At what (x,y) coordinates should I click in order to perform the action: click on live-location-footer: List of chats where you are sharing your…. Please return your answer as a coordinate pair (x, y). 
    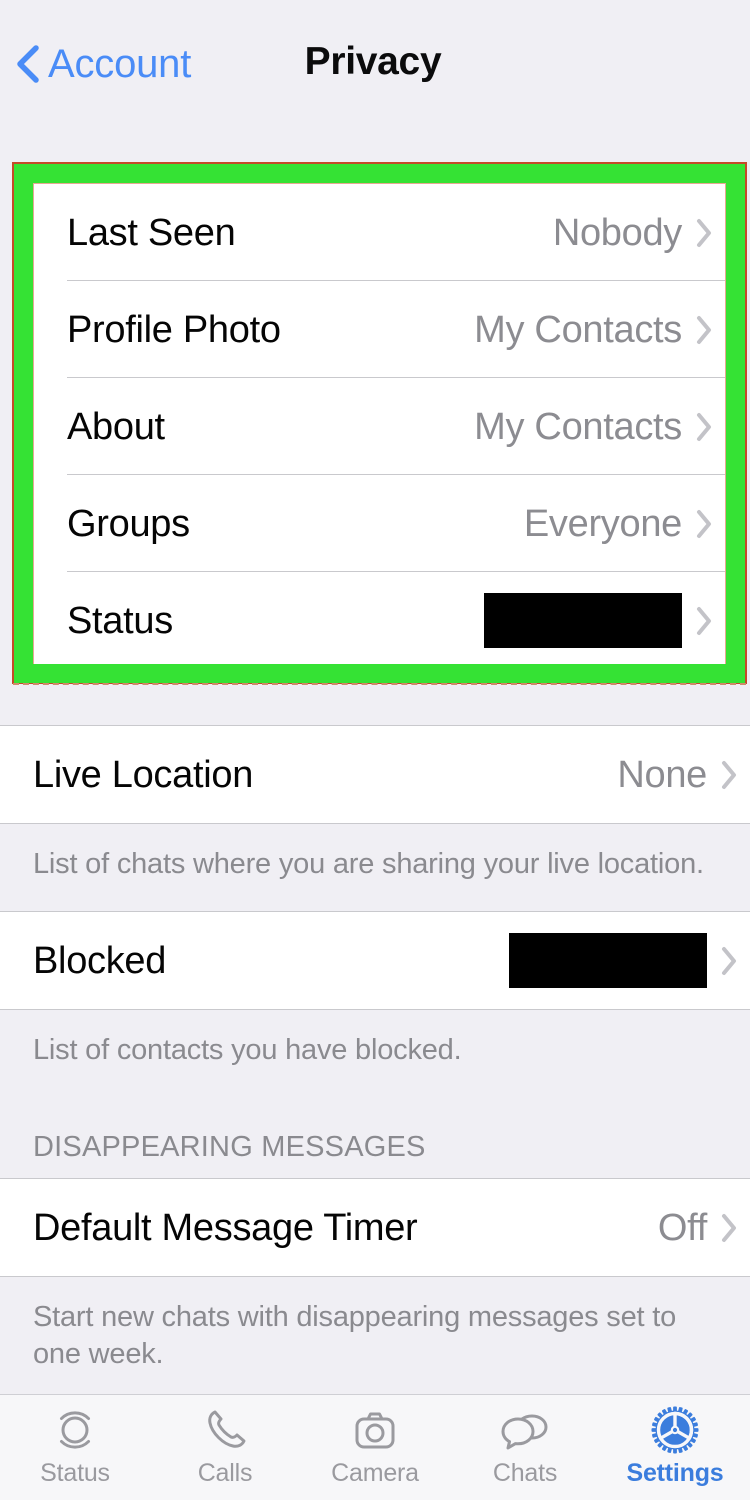
    Looking at the image, I should click on (375, 867).